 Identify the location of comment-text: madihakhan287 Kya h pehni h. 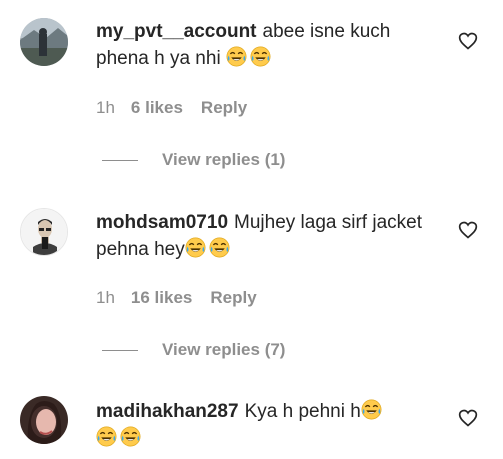
(266, 425).